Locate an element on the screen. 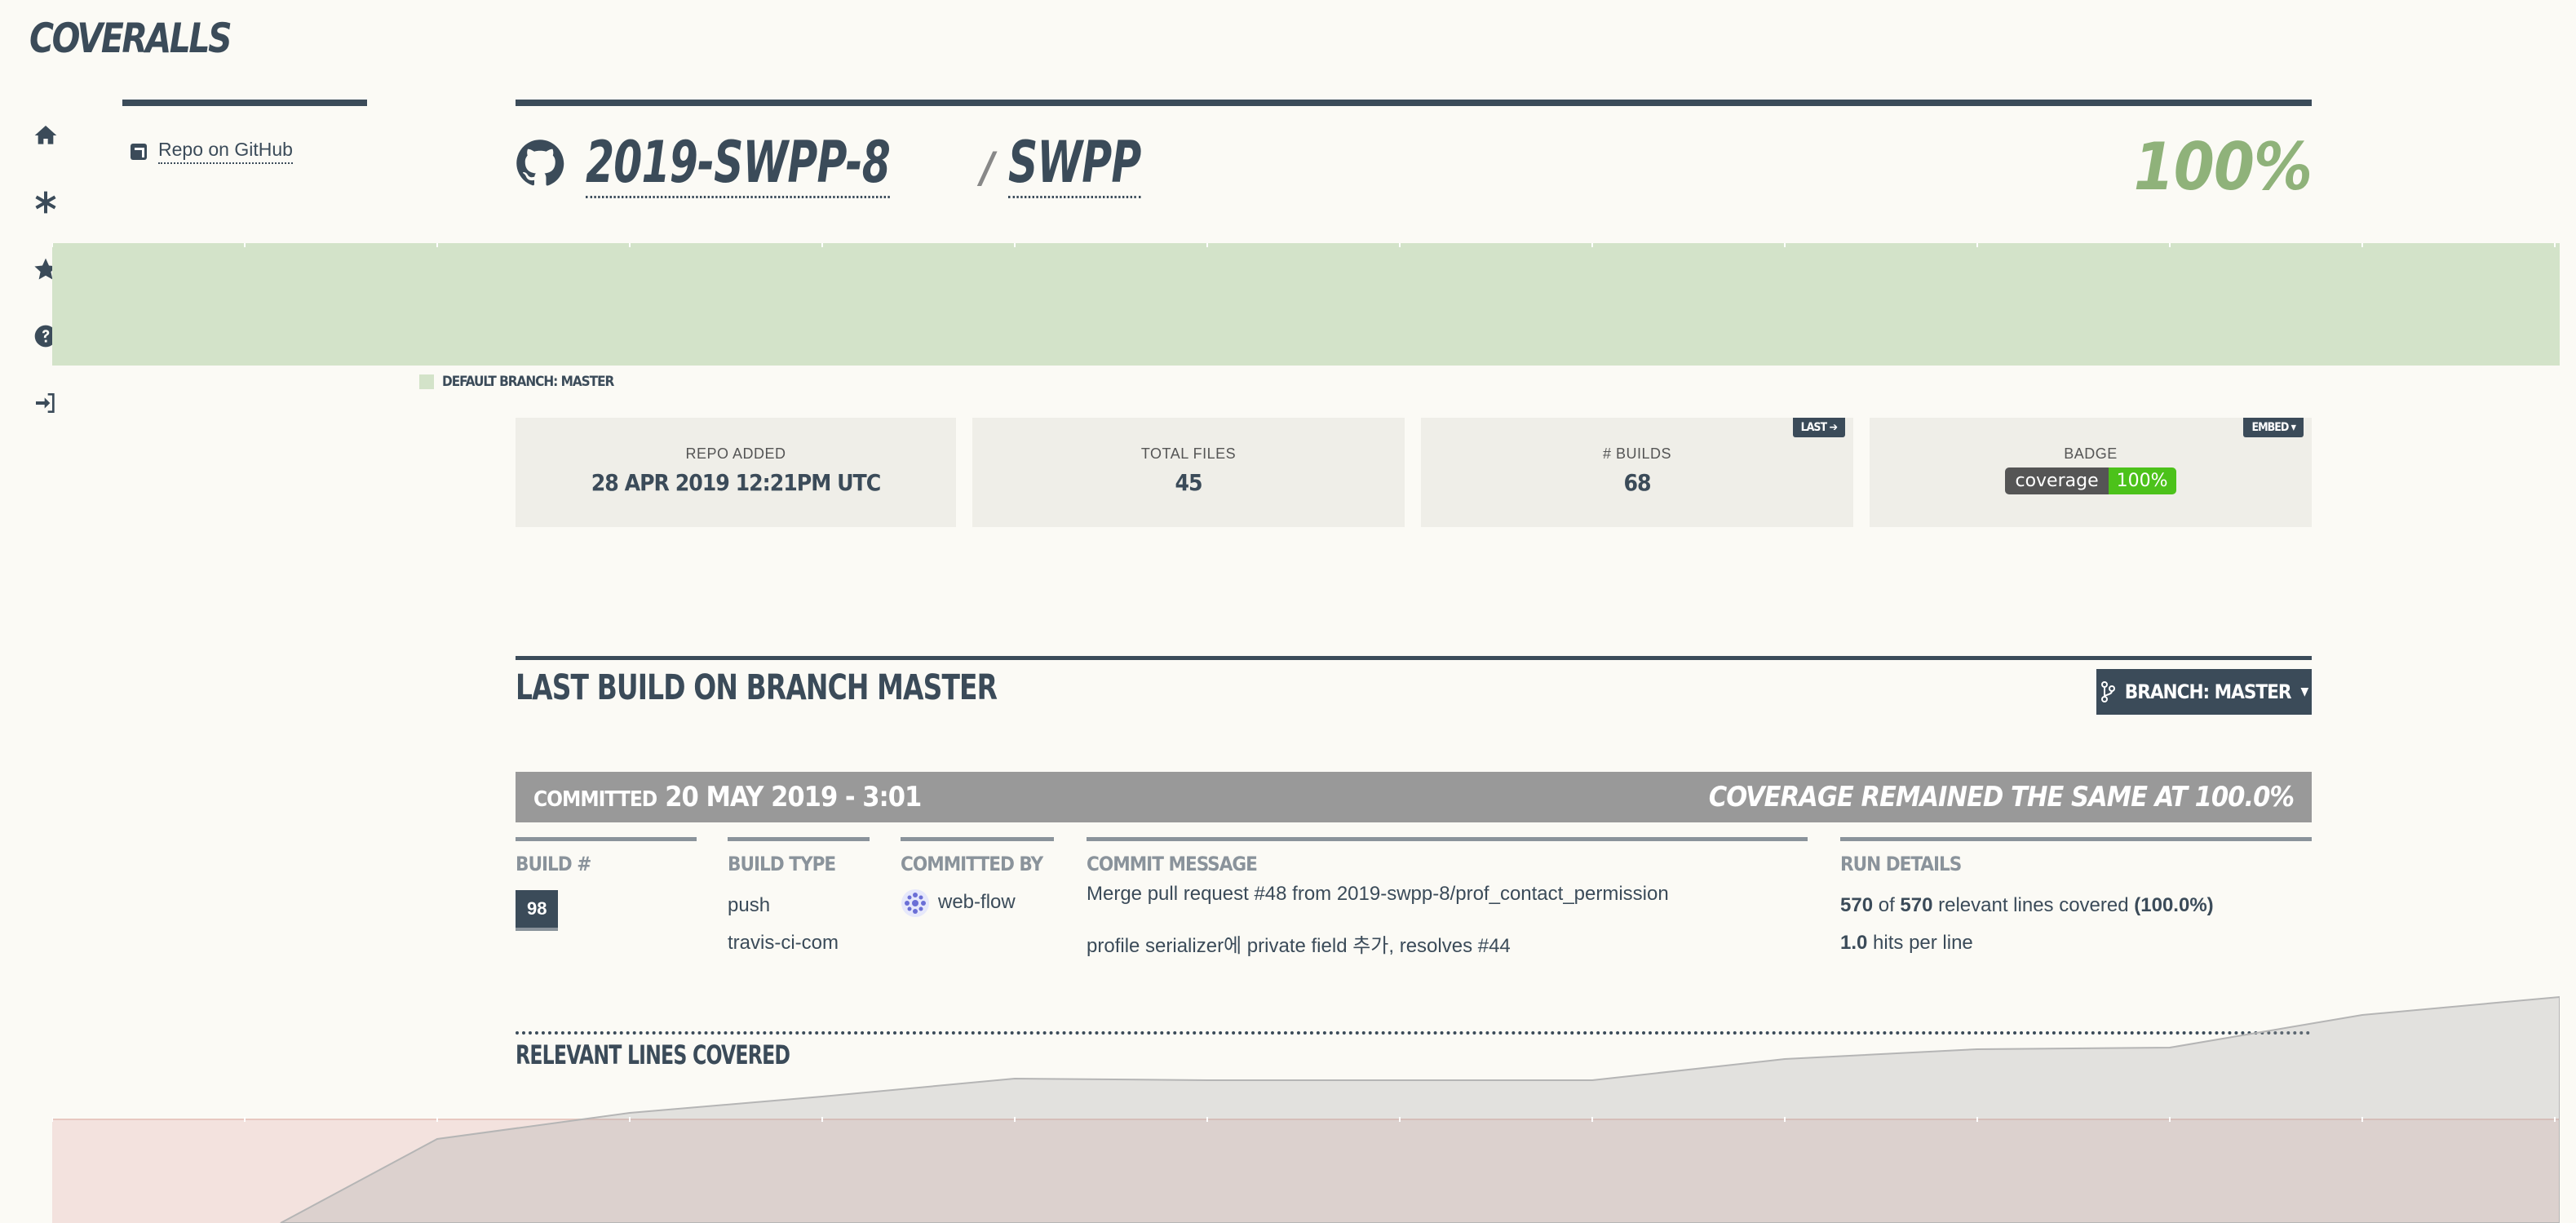 The width and height of the screenshot is (2576, 1223). stat-badge: EMBED ▾ BADGE coverage 100% is located at coordinates (2091, 472).